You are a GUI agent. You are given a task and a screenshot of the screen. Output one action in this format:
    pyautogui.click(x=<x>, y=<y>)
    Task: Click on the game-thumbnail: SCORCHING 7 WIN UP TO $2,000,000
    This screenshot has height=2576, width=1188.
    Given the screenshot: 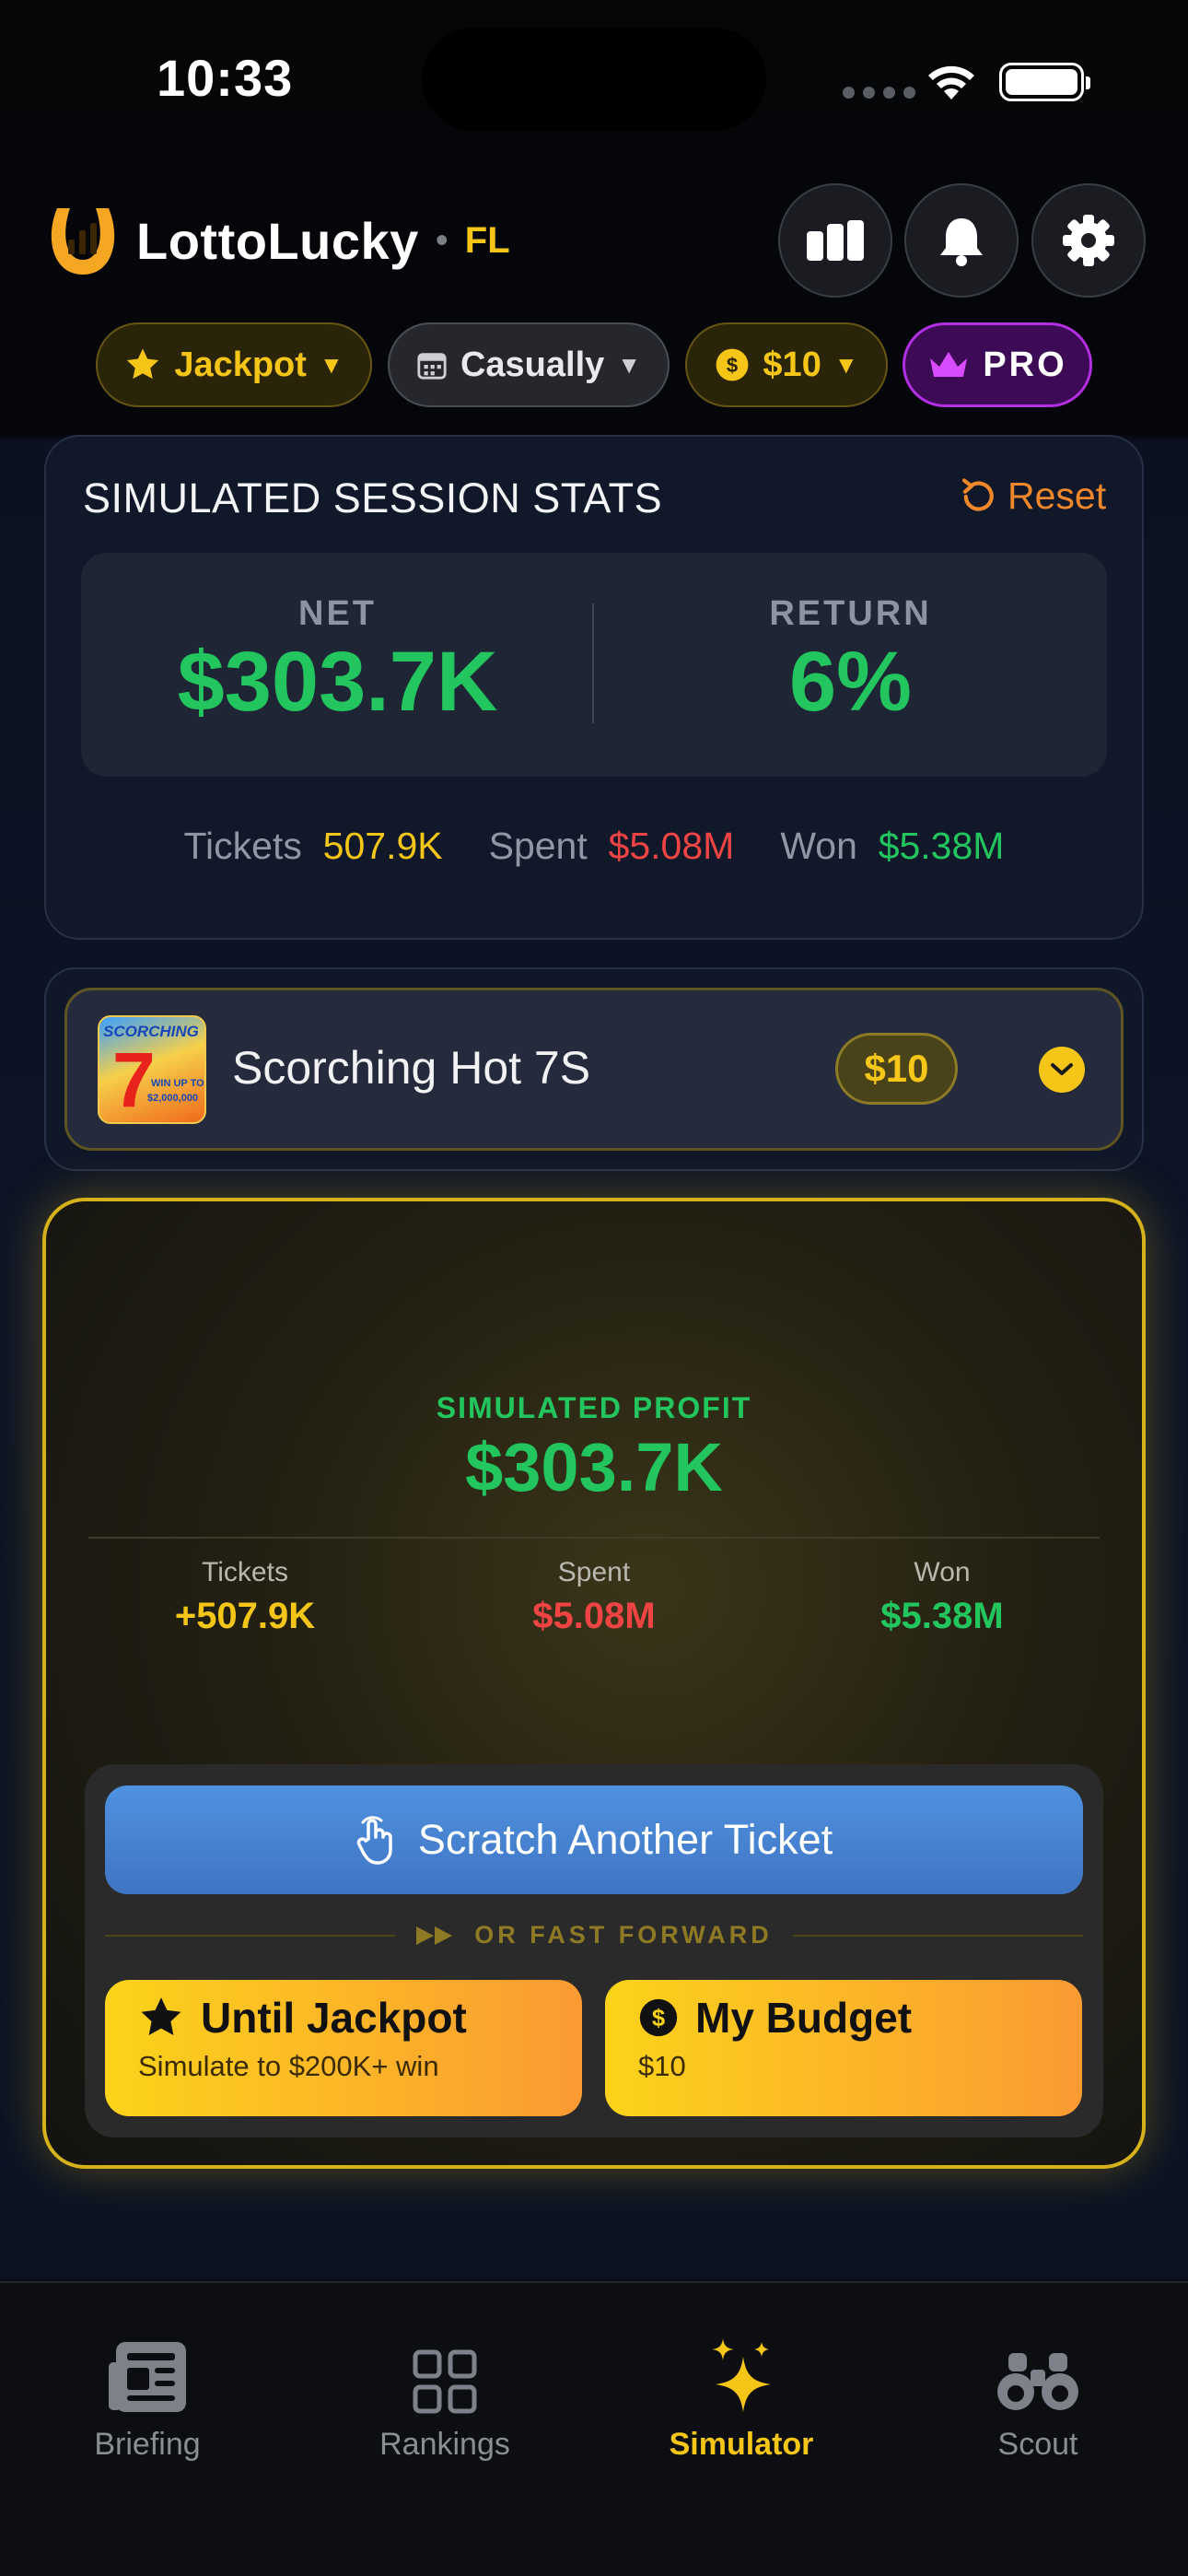 What is the action you would take?
    pyautogui.click(x=152, y=1069)
    